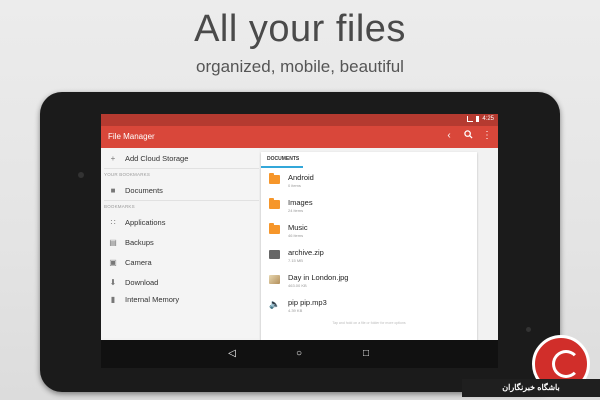 This screenshot has width=600, height=400. I want to click on home-circle-icon: ○, so click(299, 354).